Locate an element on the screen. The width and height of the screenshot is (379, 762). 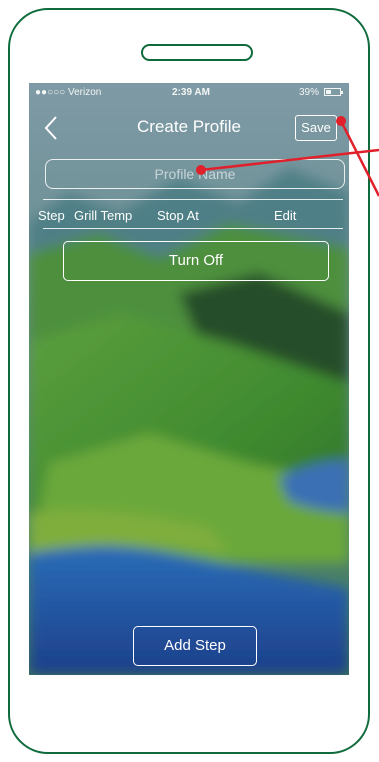
phone-speaker is located at coordinates (197, 52).